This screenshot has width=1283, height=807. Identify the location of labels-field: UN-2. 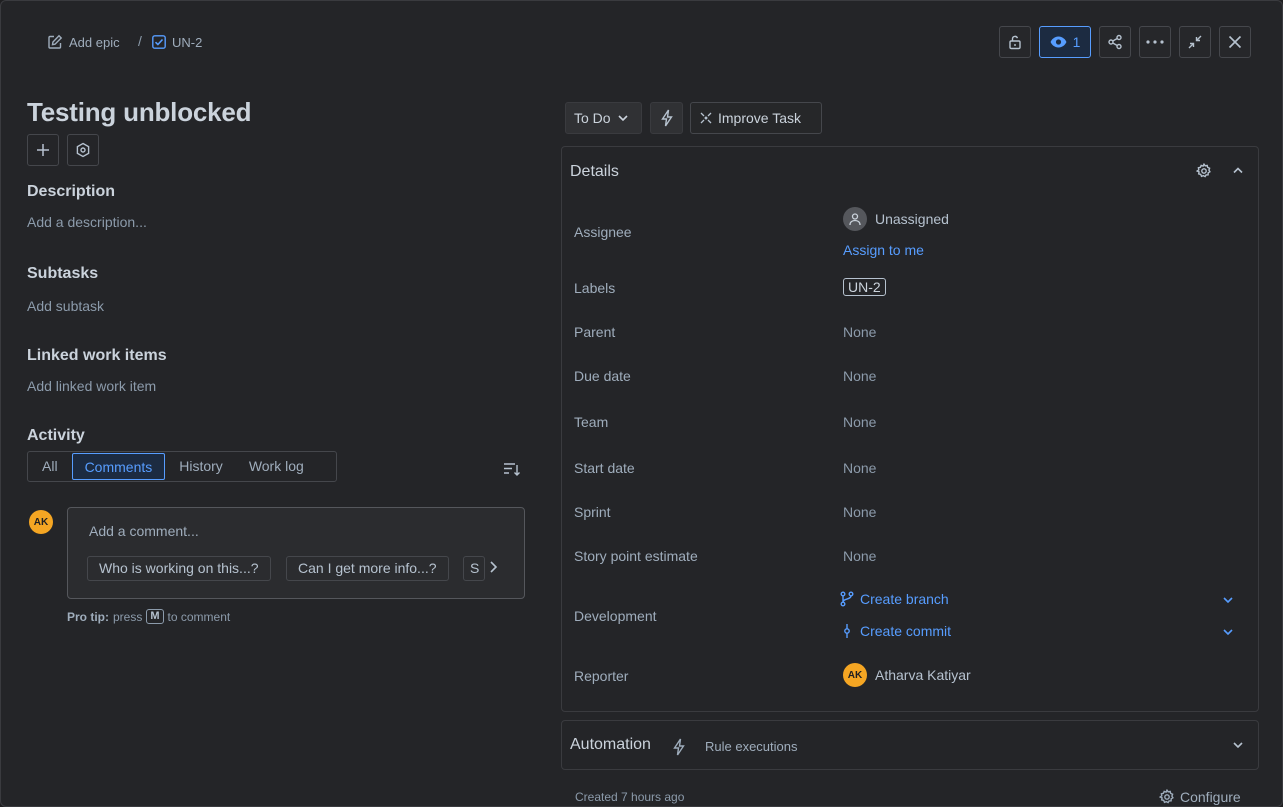
(864, 287).